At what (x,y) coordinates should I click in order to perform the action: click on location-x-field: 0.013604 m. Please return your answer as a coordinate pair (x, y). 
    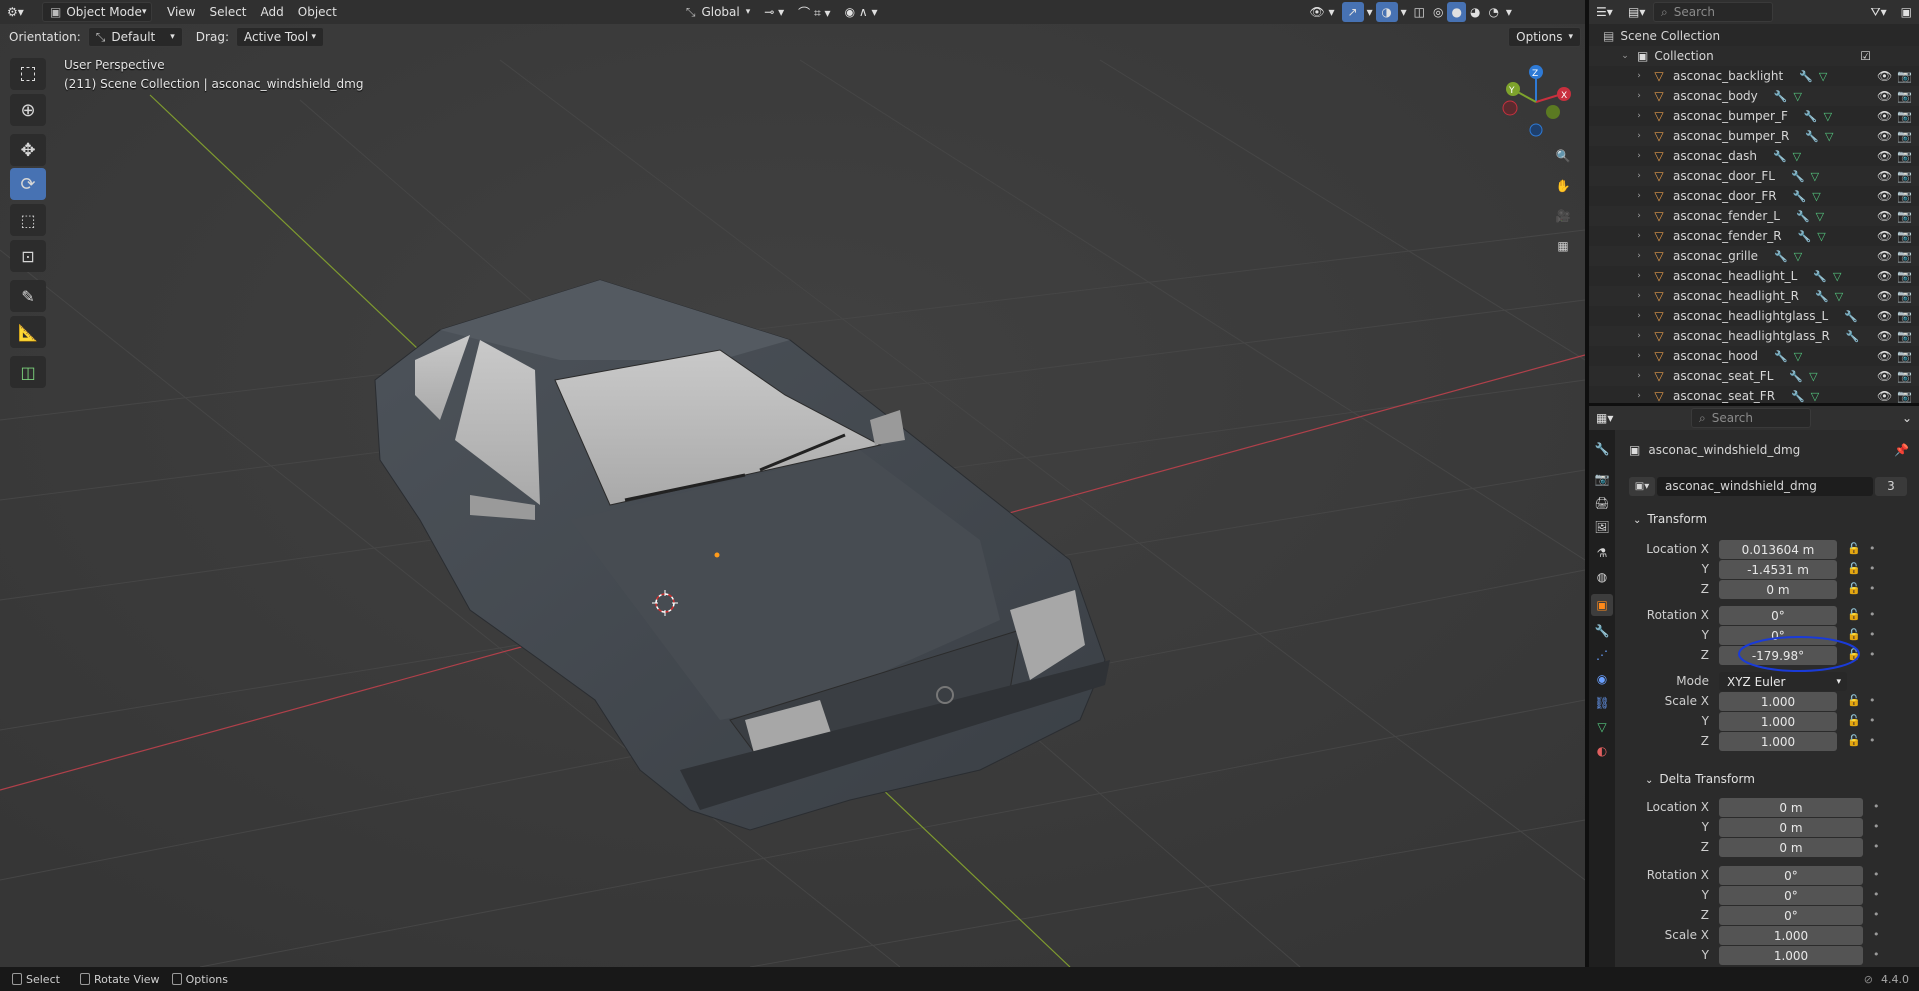
    Looking at the image, I should click on (1778, 549).